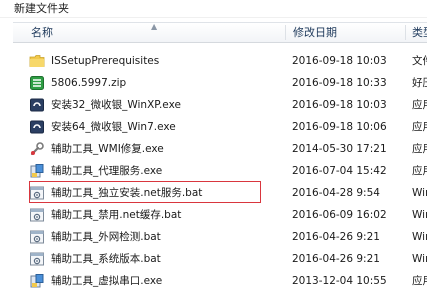 The height and width of the screenshot is (298, 427). Describe the element at coordinates (145, 192) in the screenshot. I see `highlight-box` at that location.